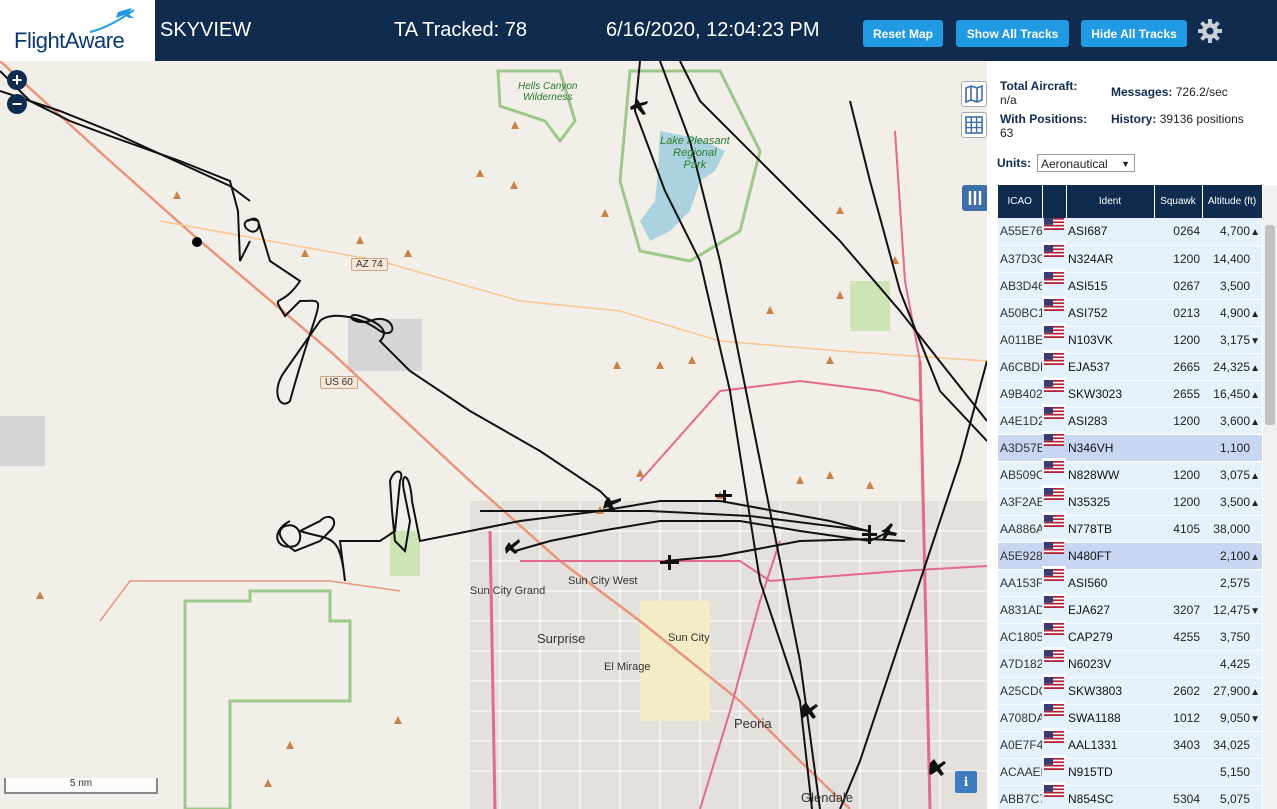  What do you see at coordinates (1020, 394) in the screenshot?
I see `icao-cell: A9B402` at bounding box center [1020, 394].